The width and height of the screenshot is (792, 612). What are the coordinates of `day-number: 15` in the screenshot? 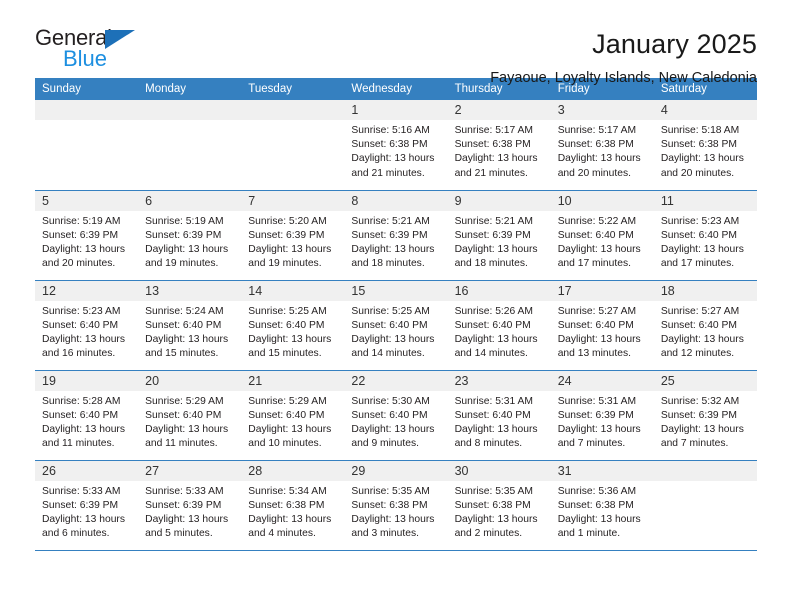 It's located at (396, 290).